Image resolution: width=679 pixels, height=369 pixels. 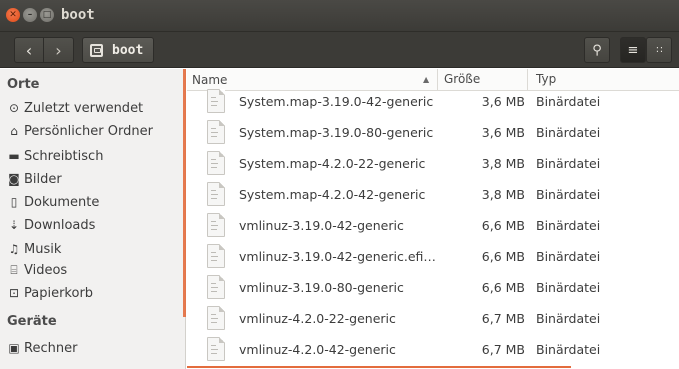 I want to click on sidebar-heading-places: Orte, so click(x=23, y=84).